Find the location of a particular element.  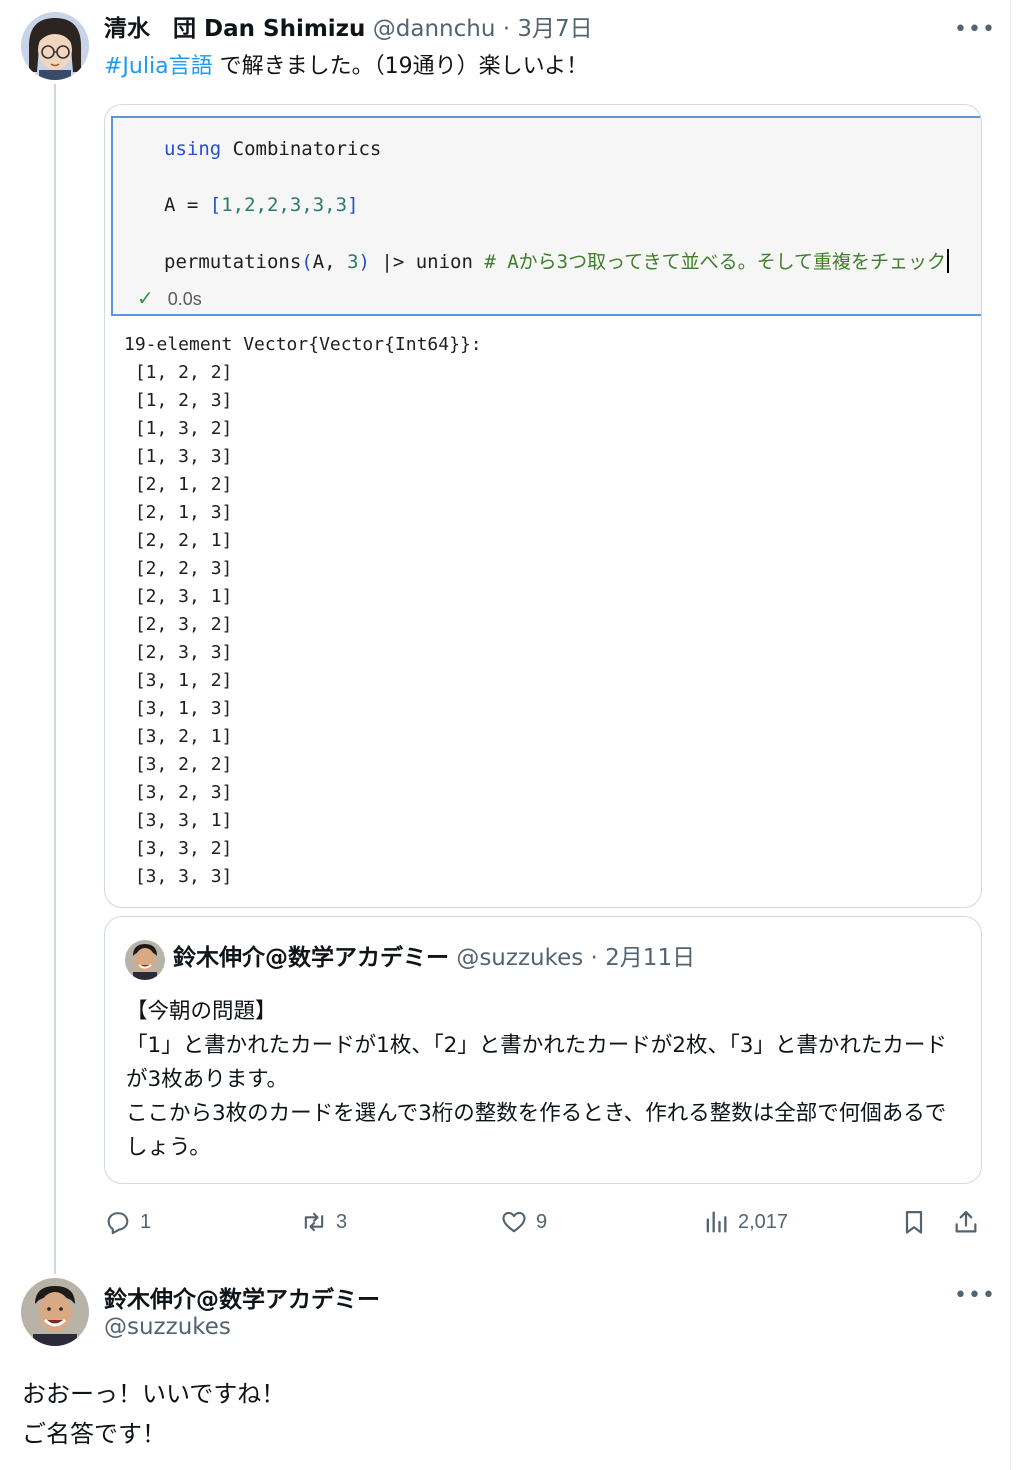

like-button: 9 is located at coordinates (523, 1222).